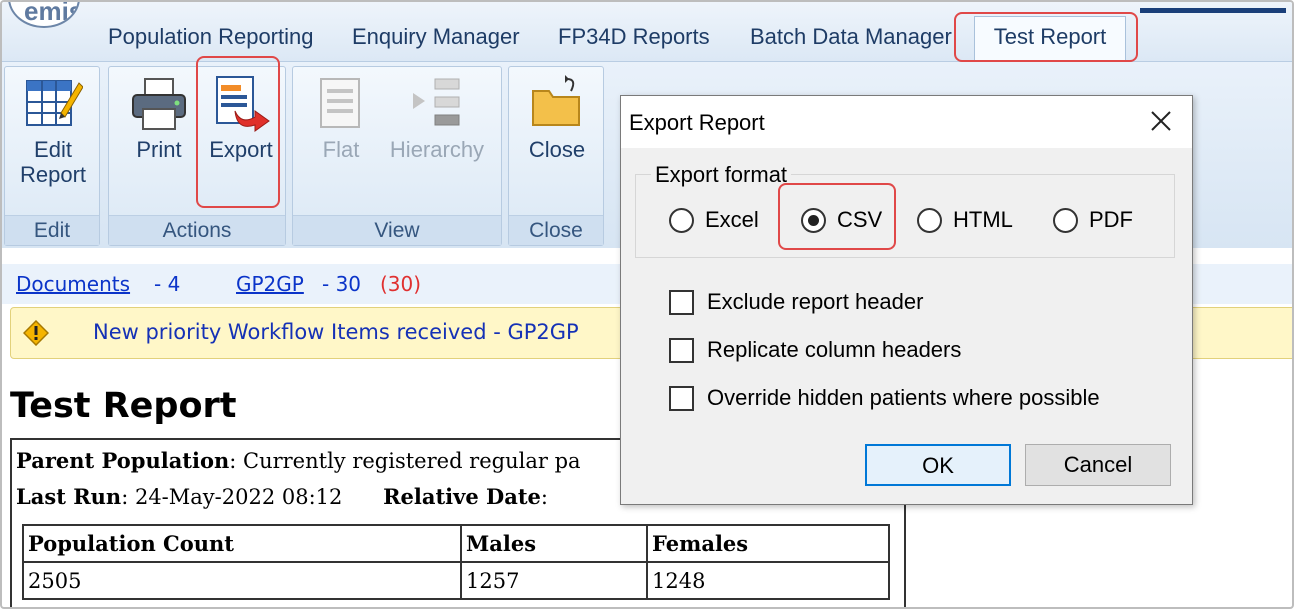  Describe the element at coordinates (405, 461) in the screenshot. I see `parent-population-value: : Currently registered regular pa` at that location.